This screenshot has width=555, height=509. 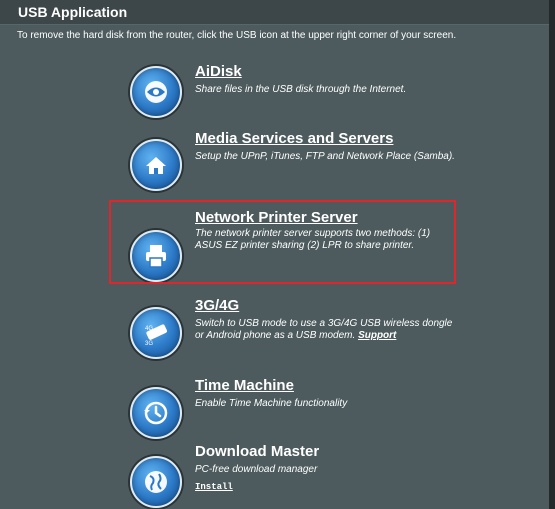 What do you see at coordinates (149, 344) in the screenshot?
I see `svg-text: 3G` at bounding box center [149, 344].